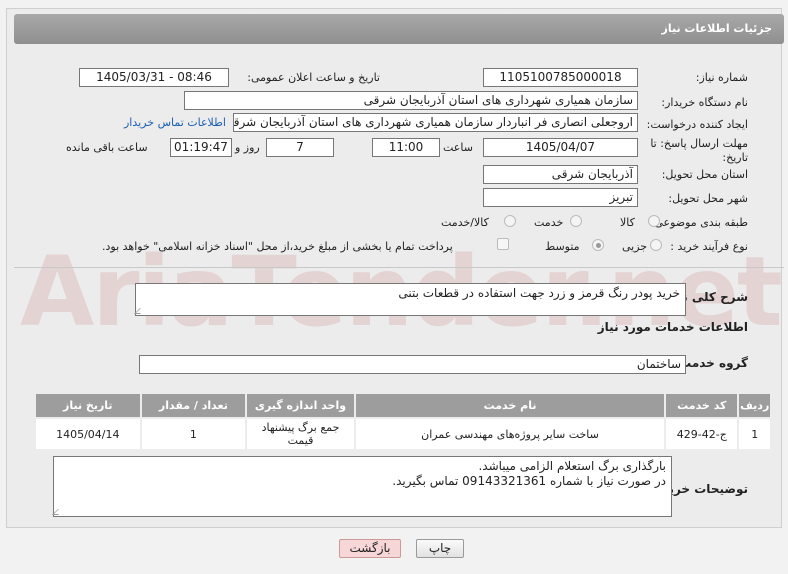 This screenshot has width=788, height=574. Describe the element at coordinates (704, 174) in the screenshot. I see `province-label: استان محل تحویل:` at that location.